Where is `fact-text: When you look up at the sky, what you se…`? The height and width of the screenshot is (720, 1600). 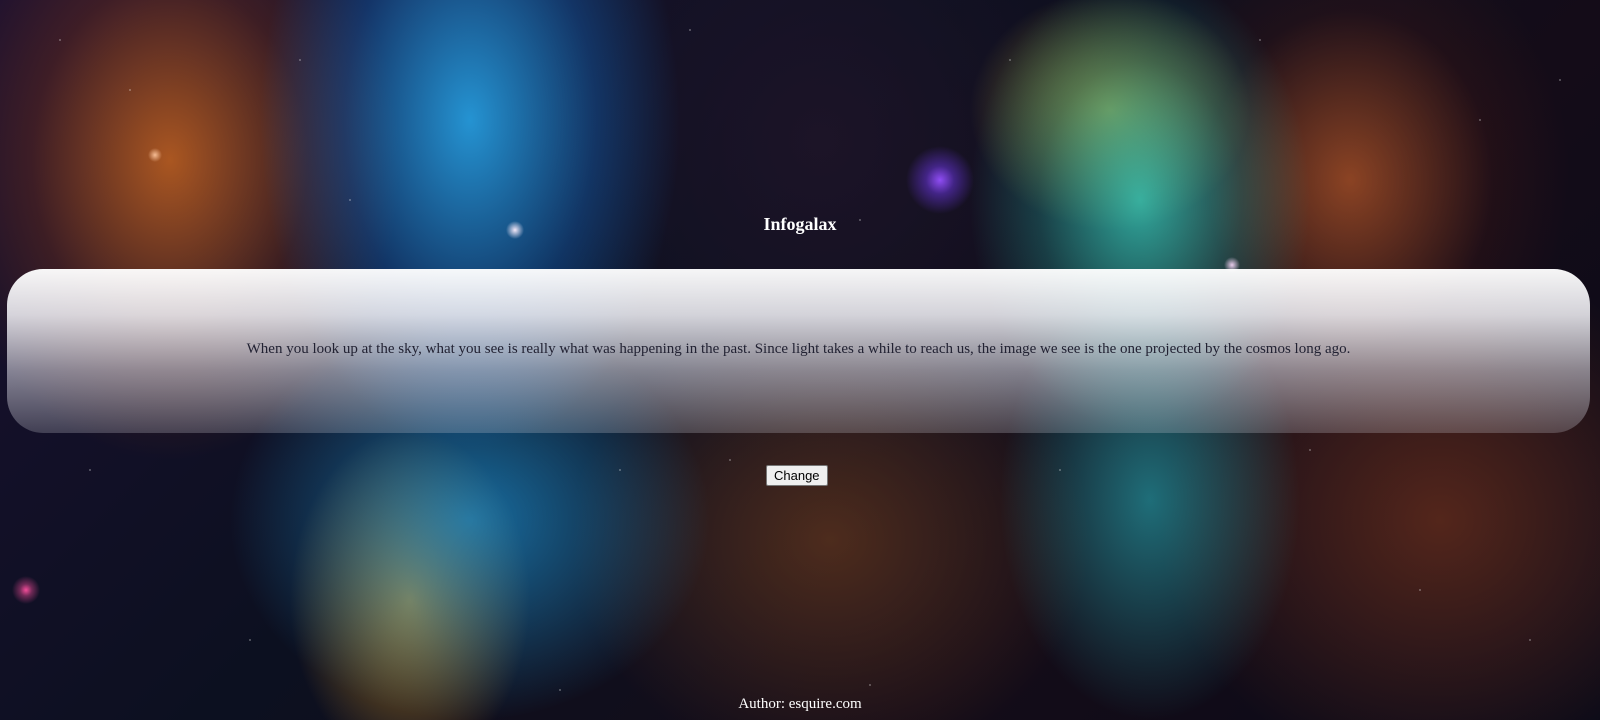
fact-text: When you look up at the sky, what you se… is located at coordinates (798, 349).